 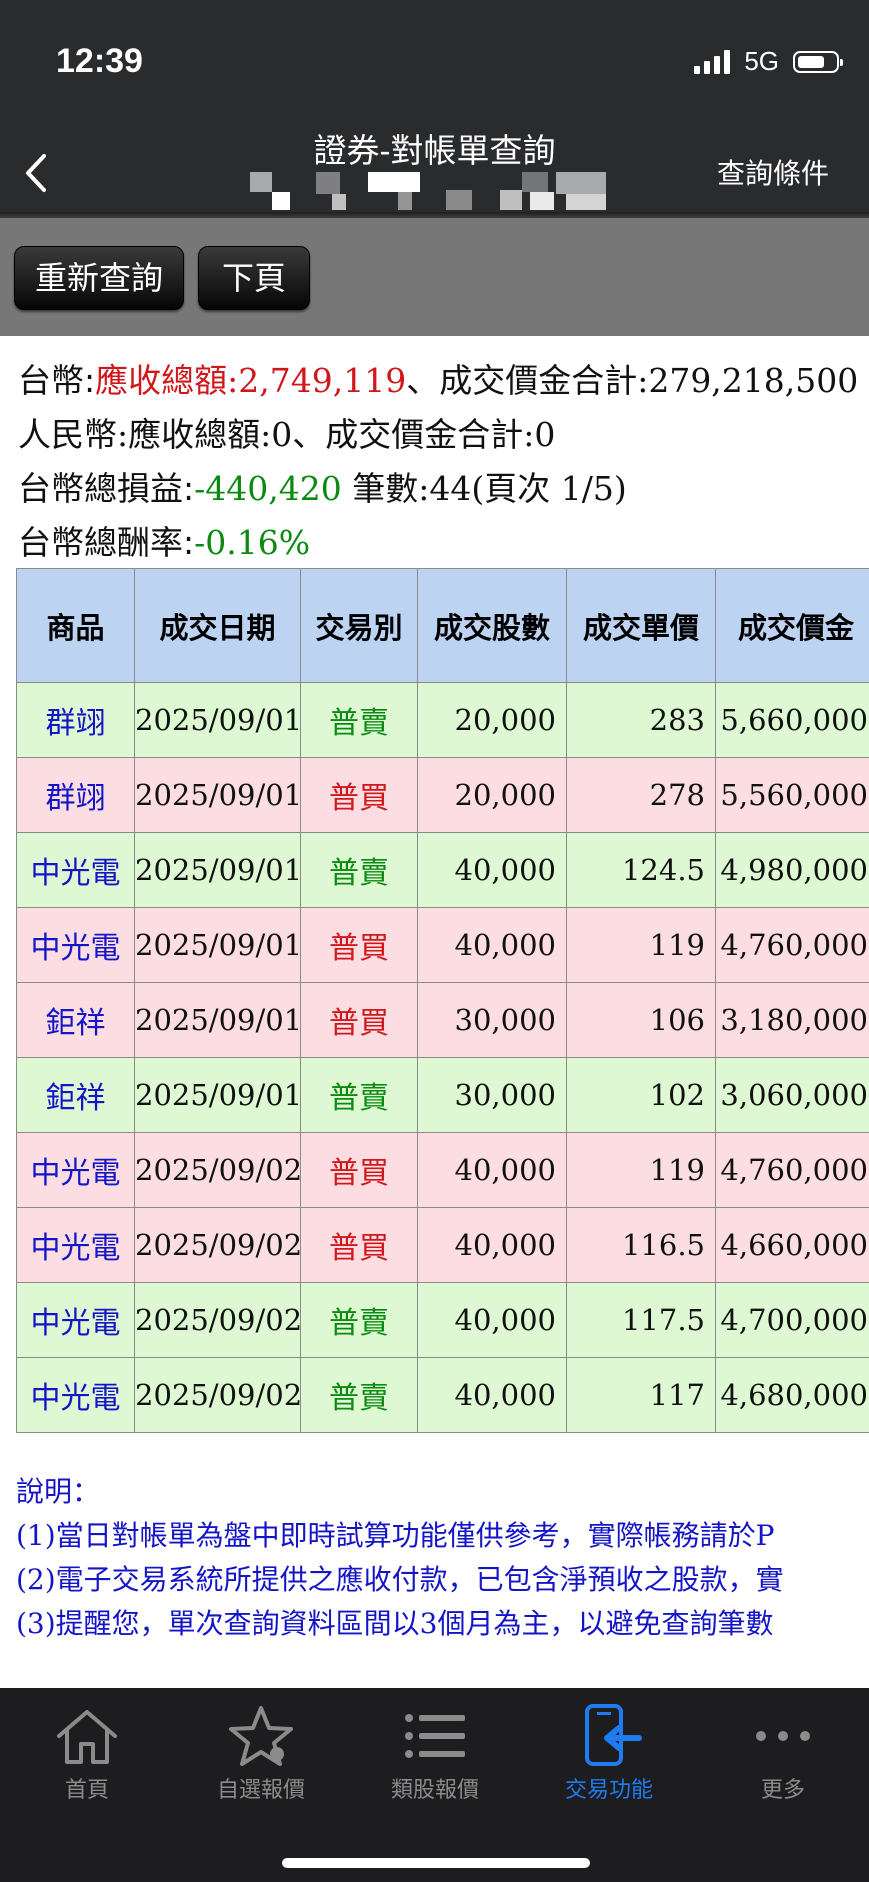 I want to click on amount-cell: 4,660,000, so click(x=792, y=1245).